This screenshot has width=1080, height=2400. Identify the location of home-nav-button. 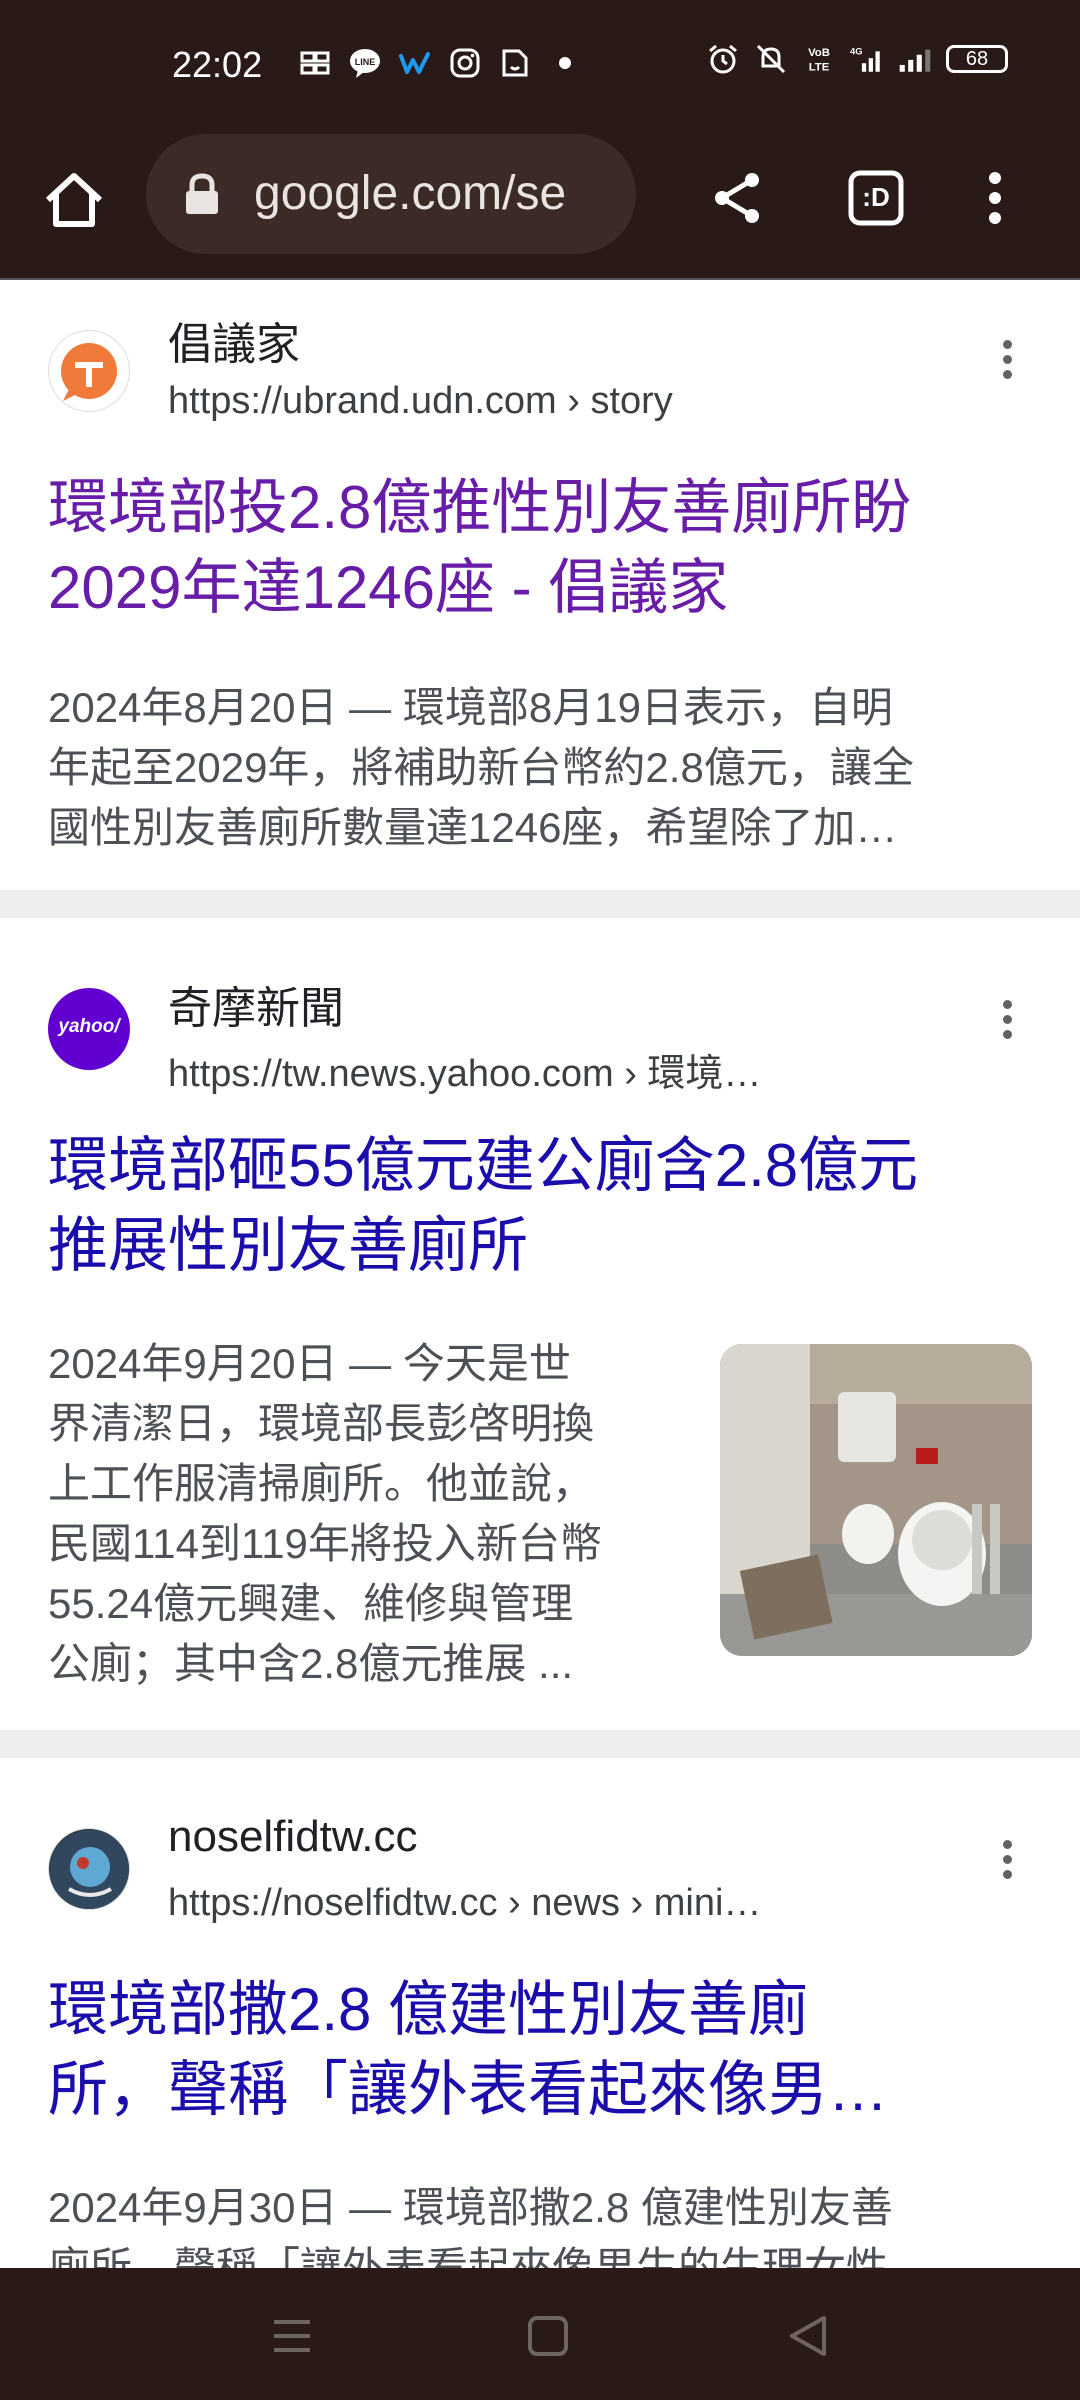
(548, 2336).